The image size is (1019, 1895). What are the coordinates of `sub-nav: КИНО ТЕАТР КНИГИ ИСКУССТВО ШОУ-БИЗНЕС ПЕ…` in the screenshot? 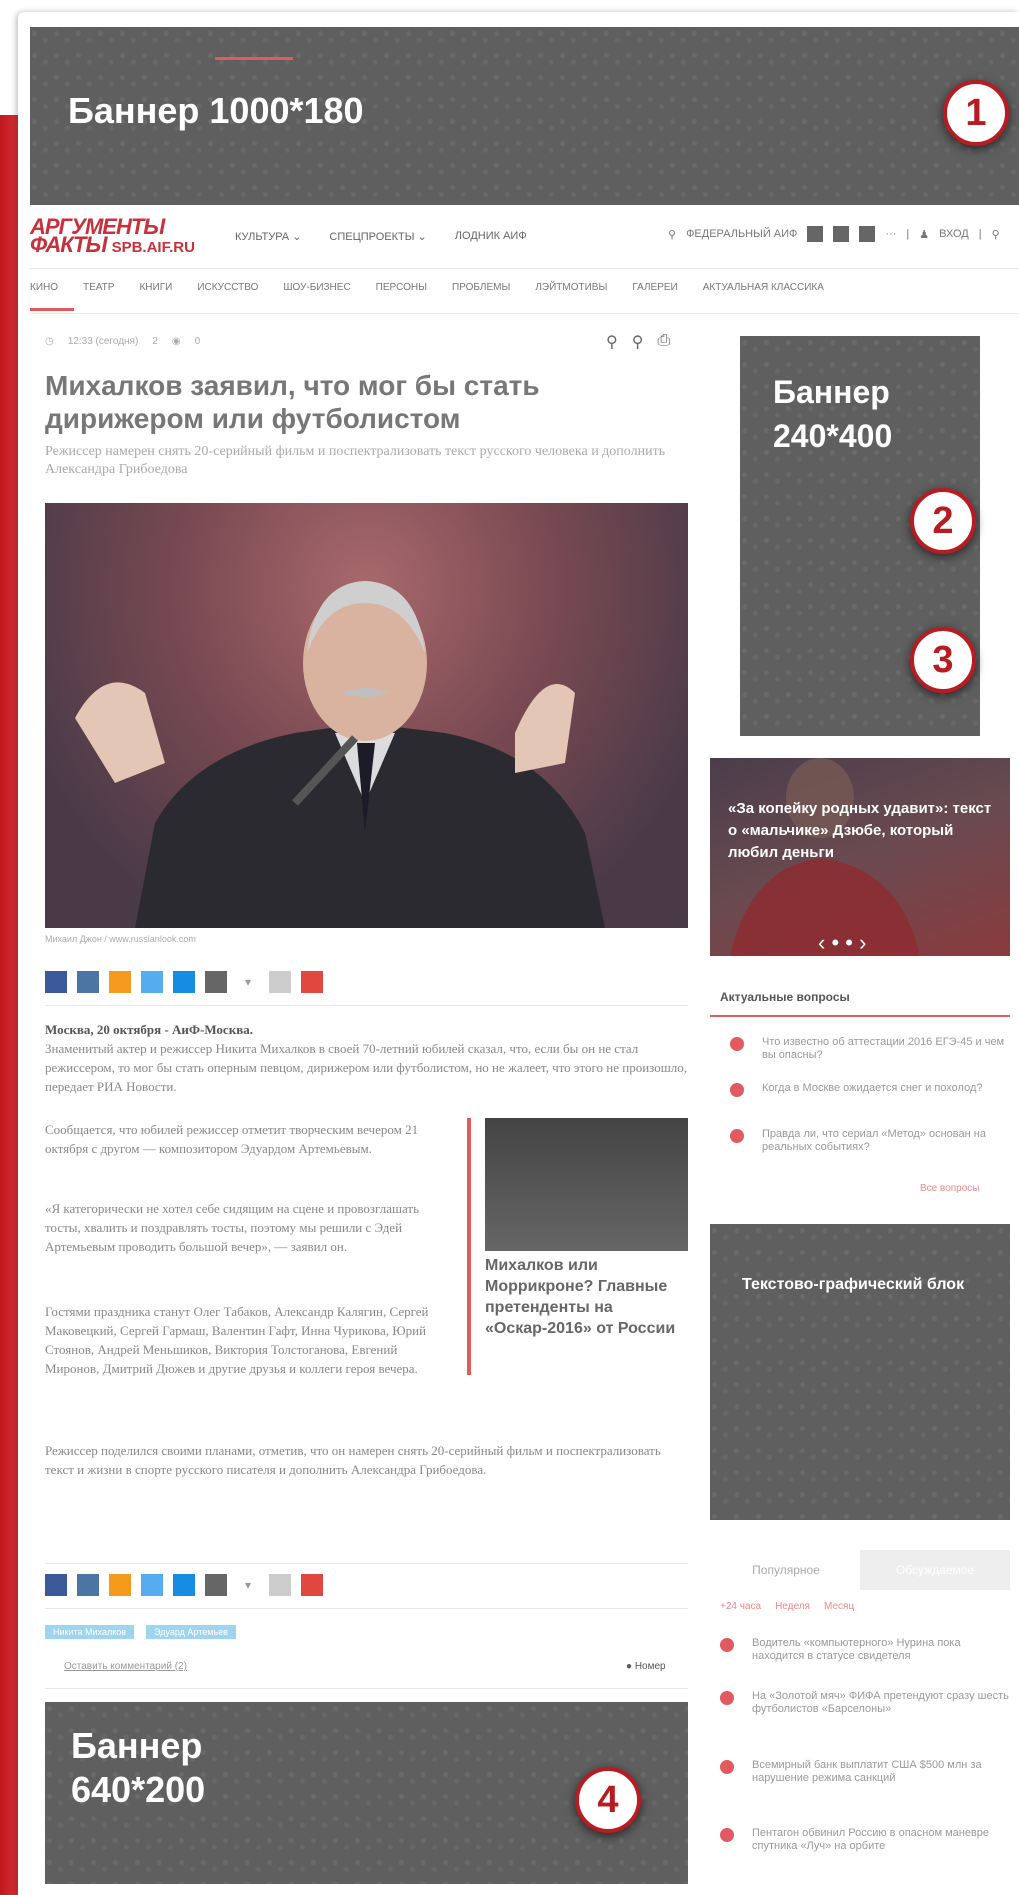 It's located at (427, 287).